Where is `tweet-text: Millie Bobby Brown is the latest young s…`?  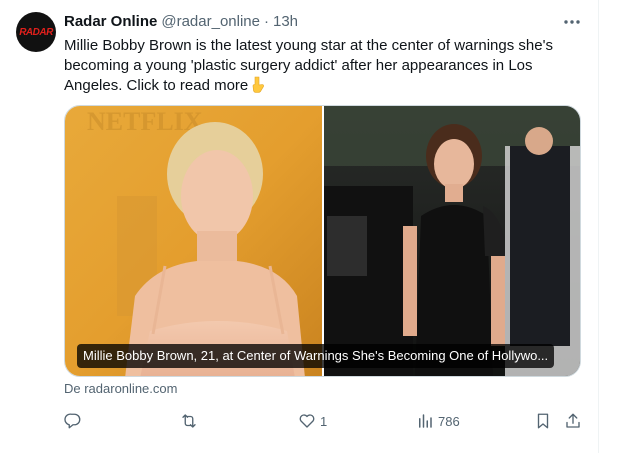
tweet-text: Millie Bobby Brown is the latest young s… is located at coordinates (326, 66).